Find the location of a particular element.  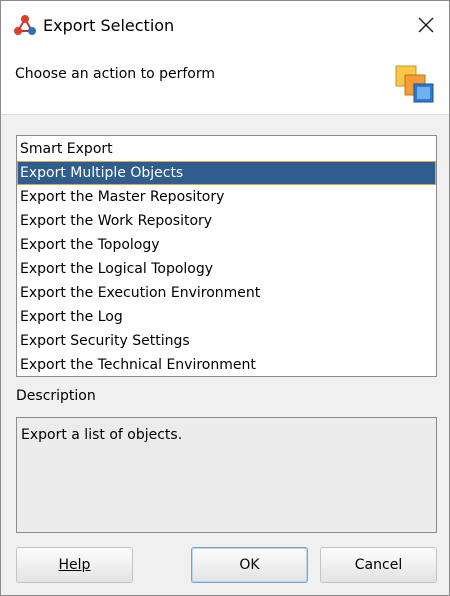

close-button is located at coordinates (426, 25).